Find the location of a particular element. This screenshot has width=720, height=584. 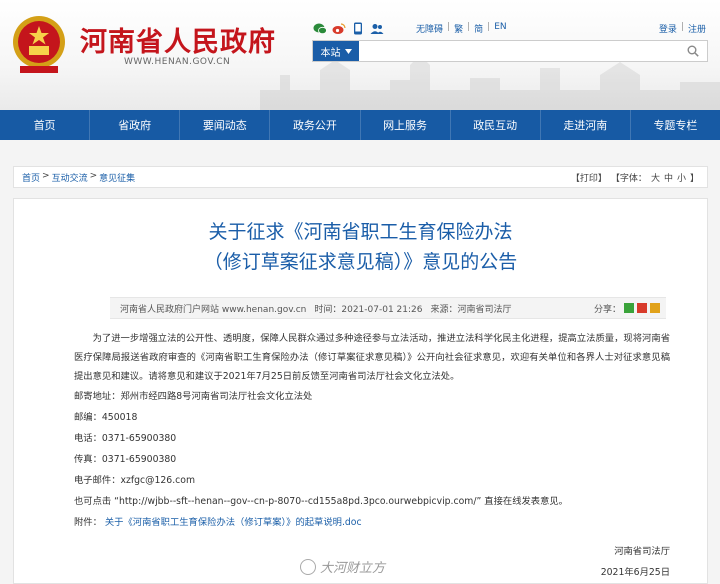

social-icons is located at coordinates (348, 28).